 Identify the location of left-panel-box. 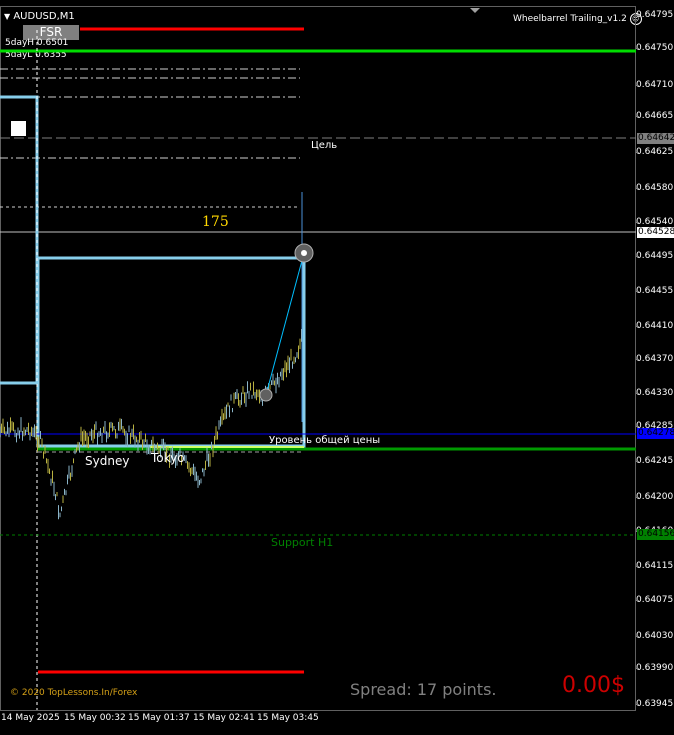
(19, 240).